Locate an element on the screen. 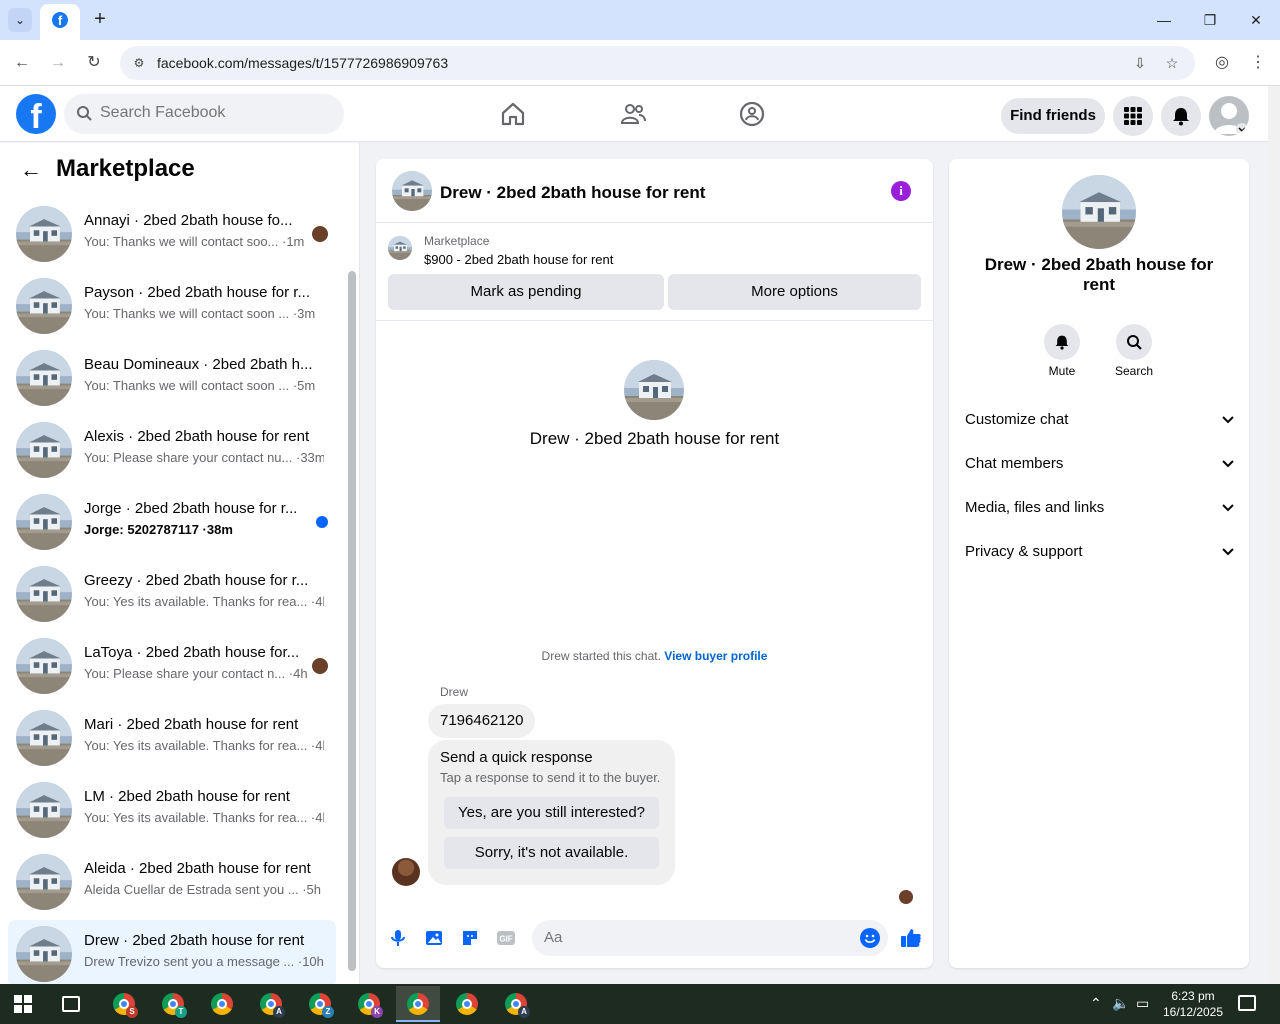 This screenshot has height=1024, width=1280. notifications-button is located at coordinates (1181, 116).